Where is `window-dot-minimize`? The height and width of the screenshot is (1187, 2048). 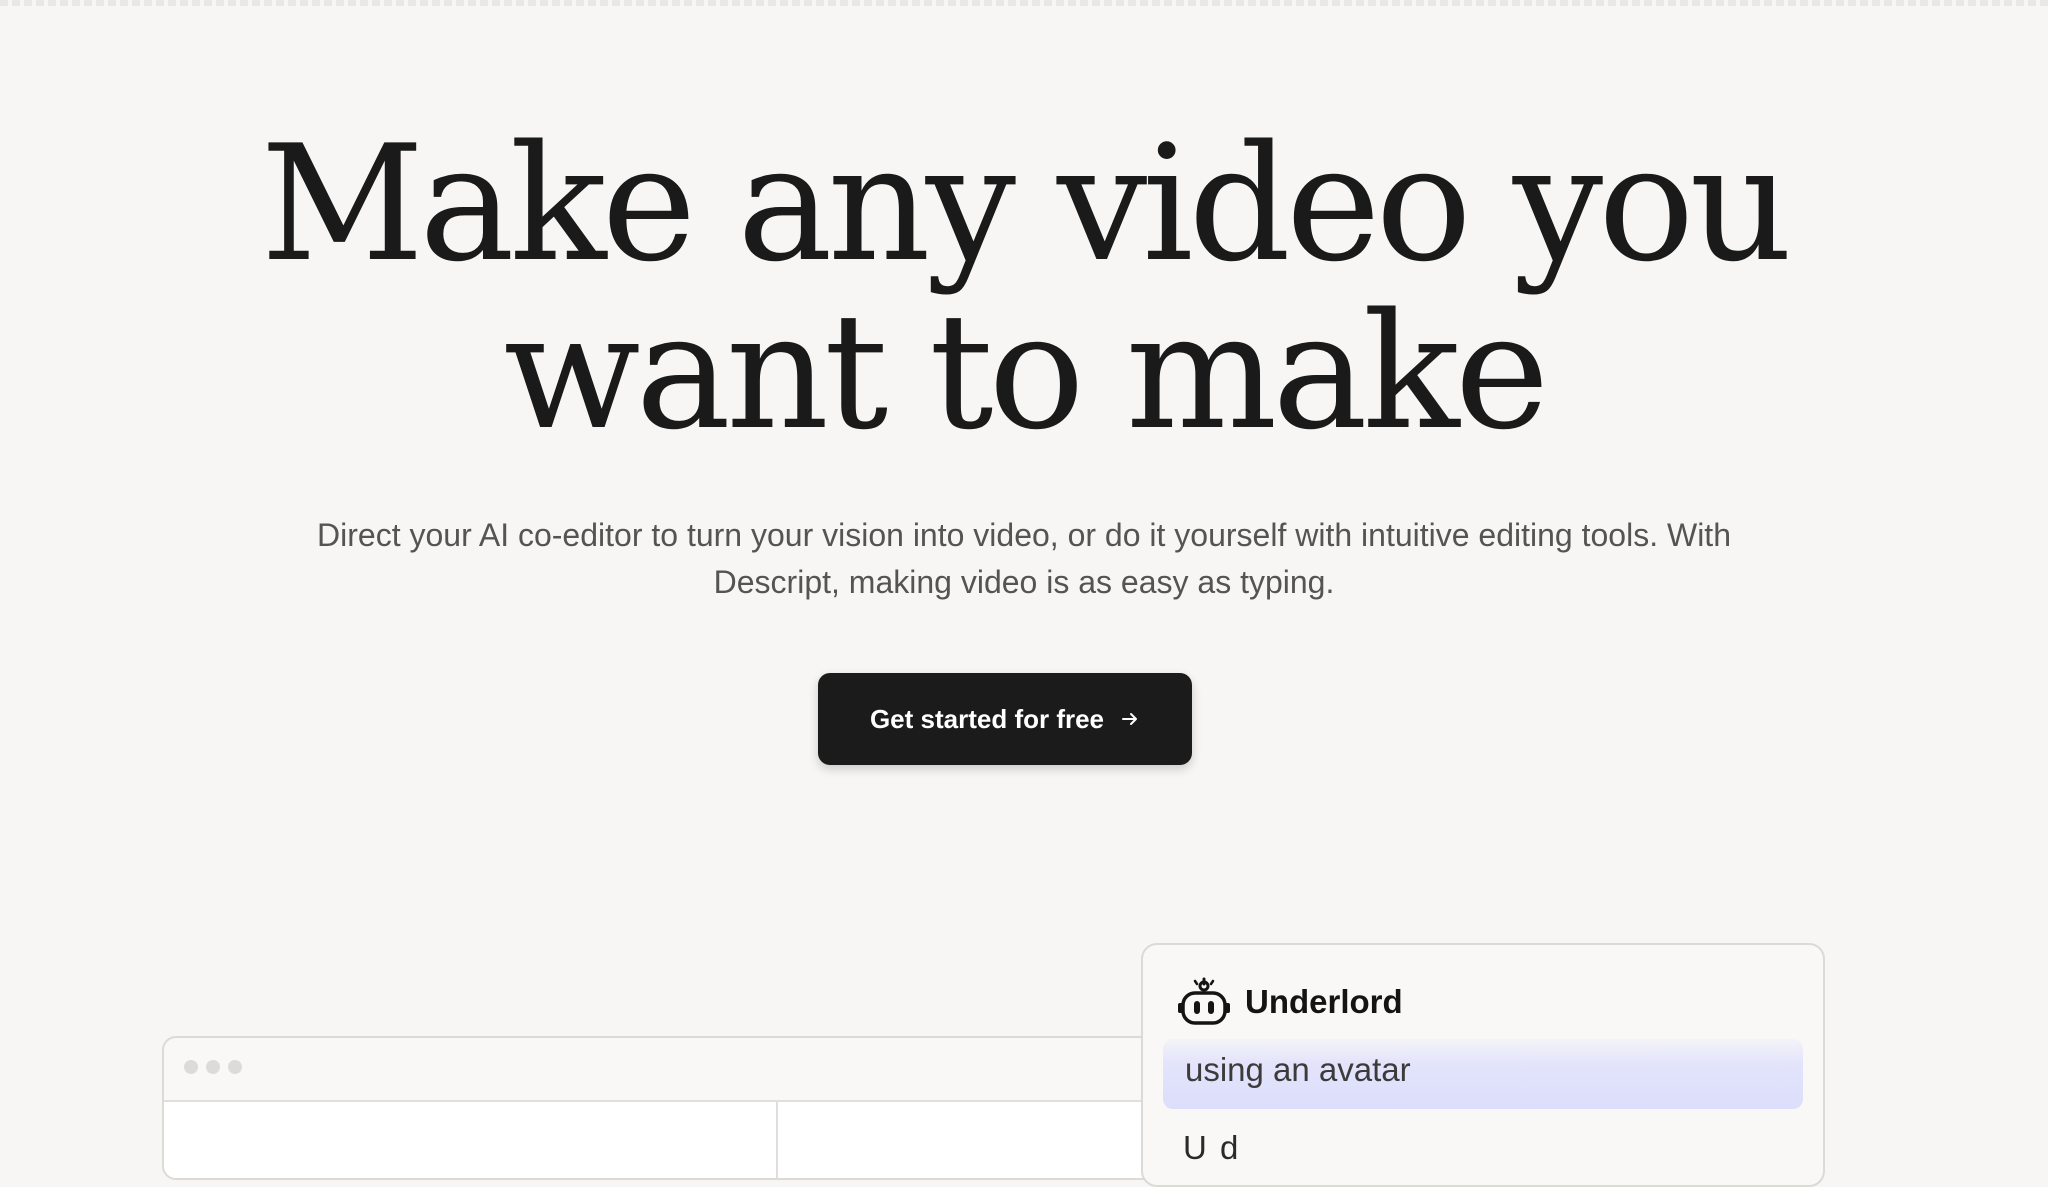
window-dot-minimize is located at coordinates (213, 1067).